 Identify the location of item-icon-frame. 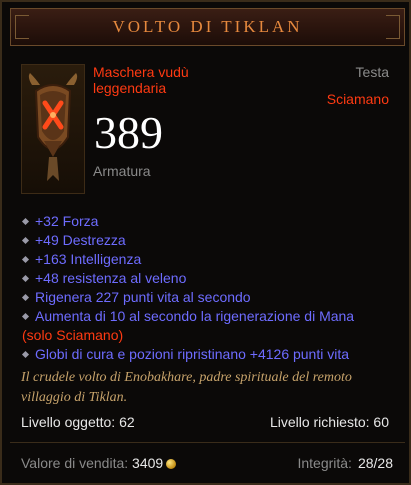
(53, 129).